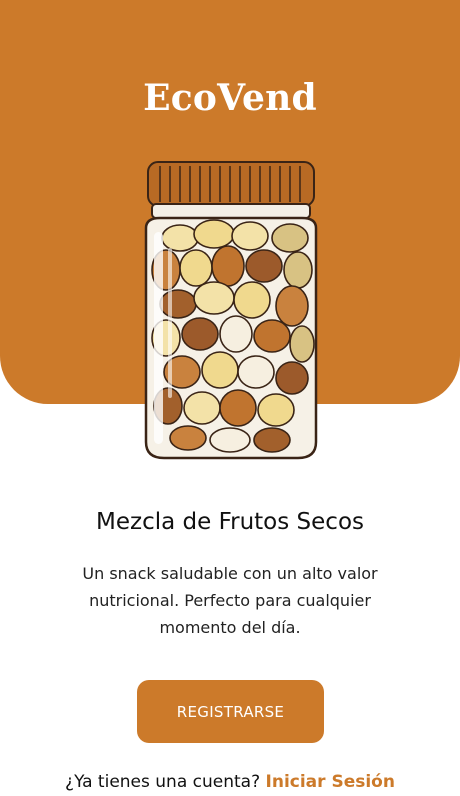  I want to click on product-title: Mezcla de Frutos Secos, so click(230, 522).